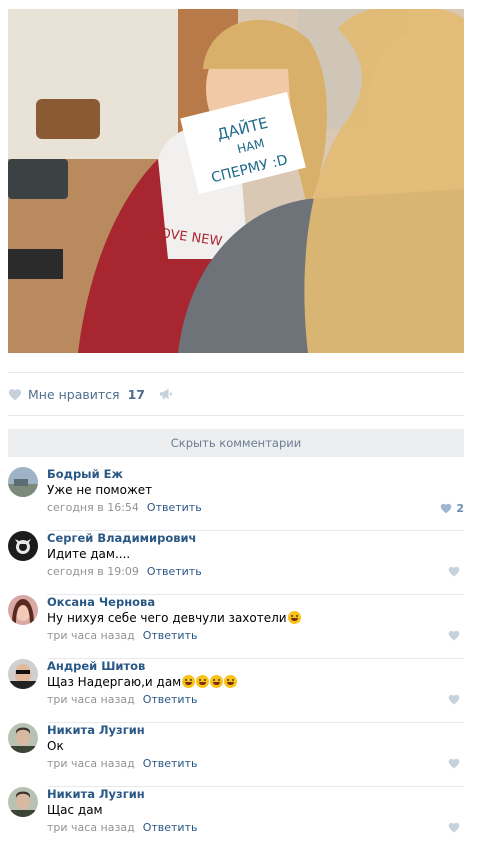 The height and width of the screenshot is (843, 482). I want to click on comment-meta: сегодня в 16:54 Ответить, so click(124, 507).